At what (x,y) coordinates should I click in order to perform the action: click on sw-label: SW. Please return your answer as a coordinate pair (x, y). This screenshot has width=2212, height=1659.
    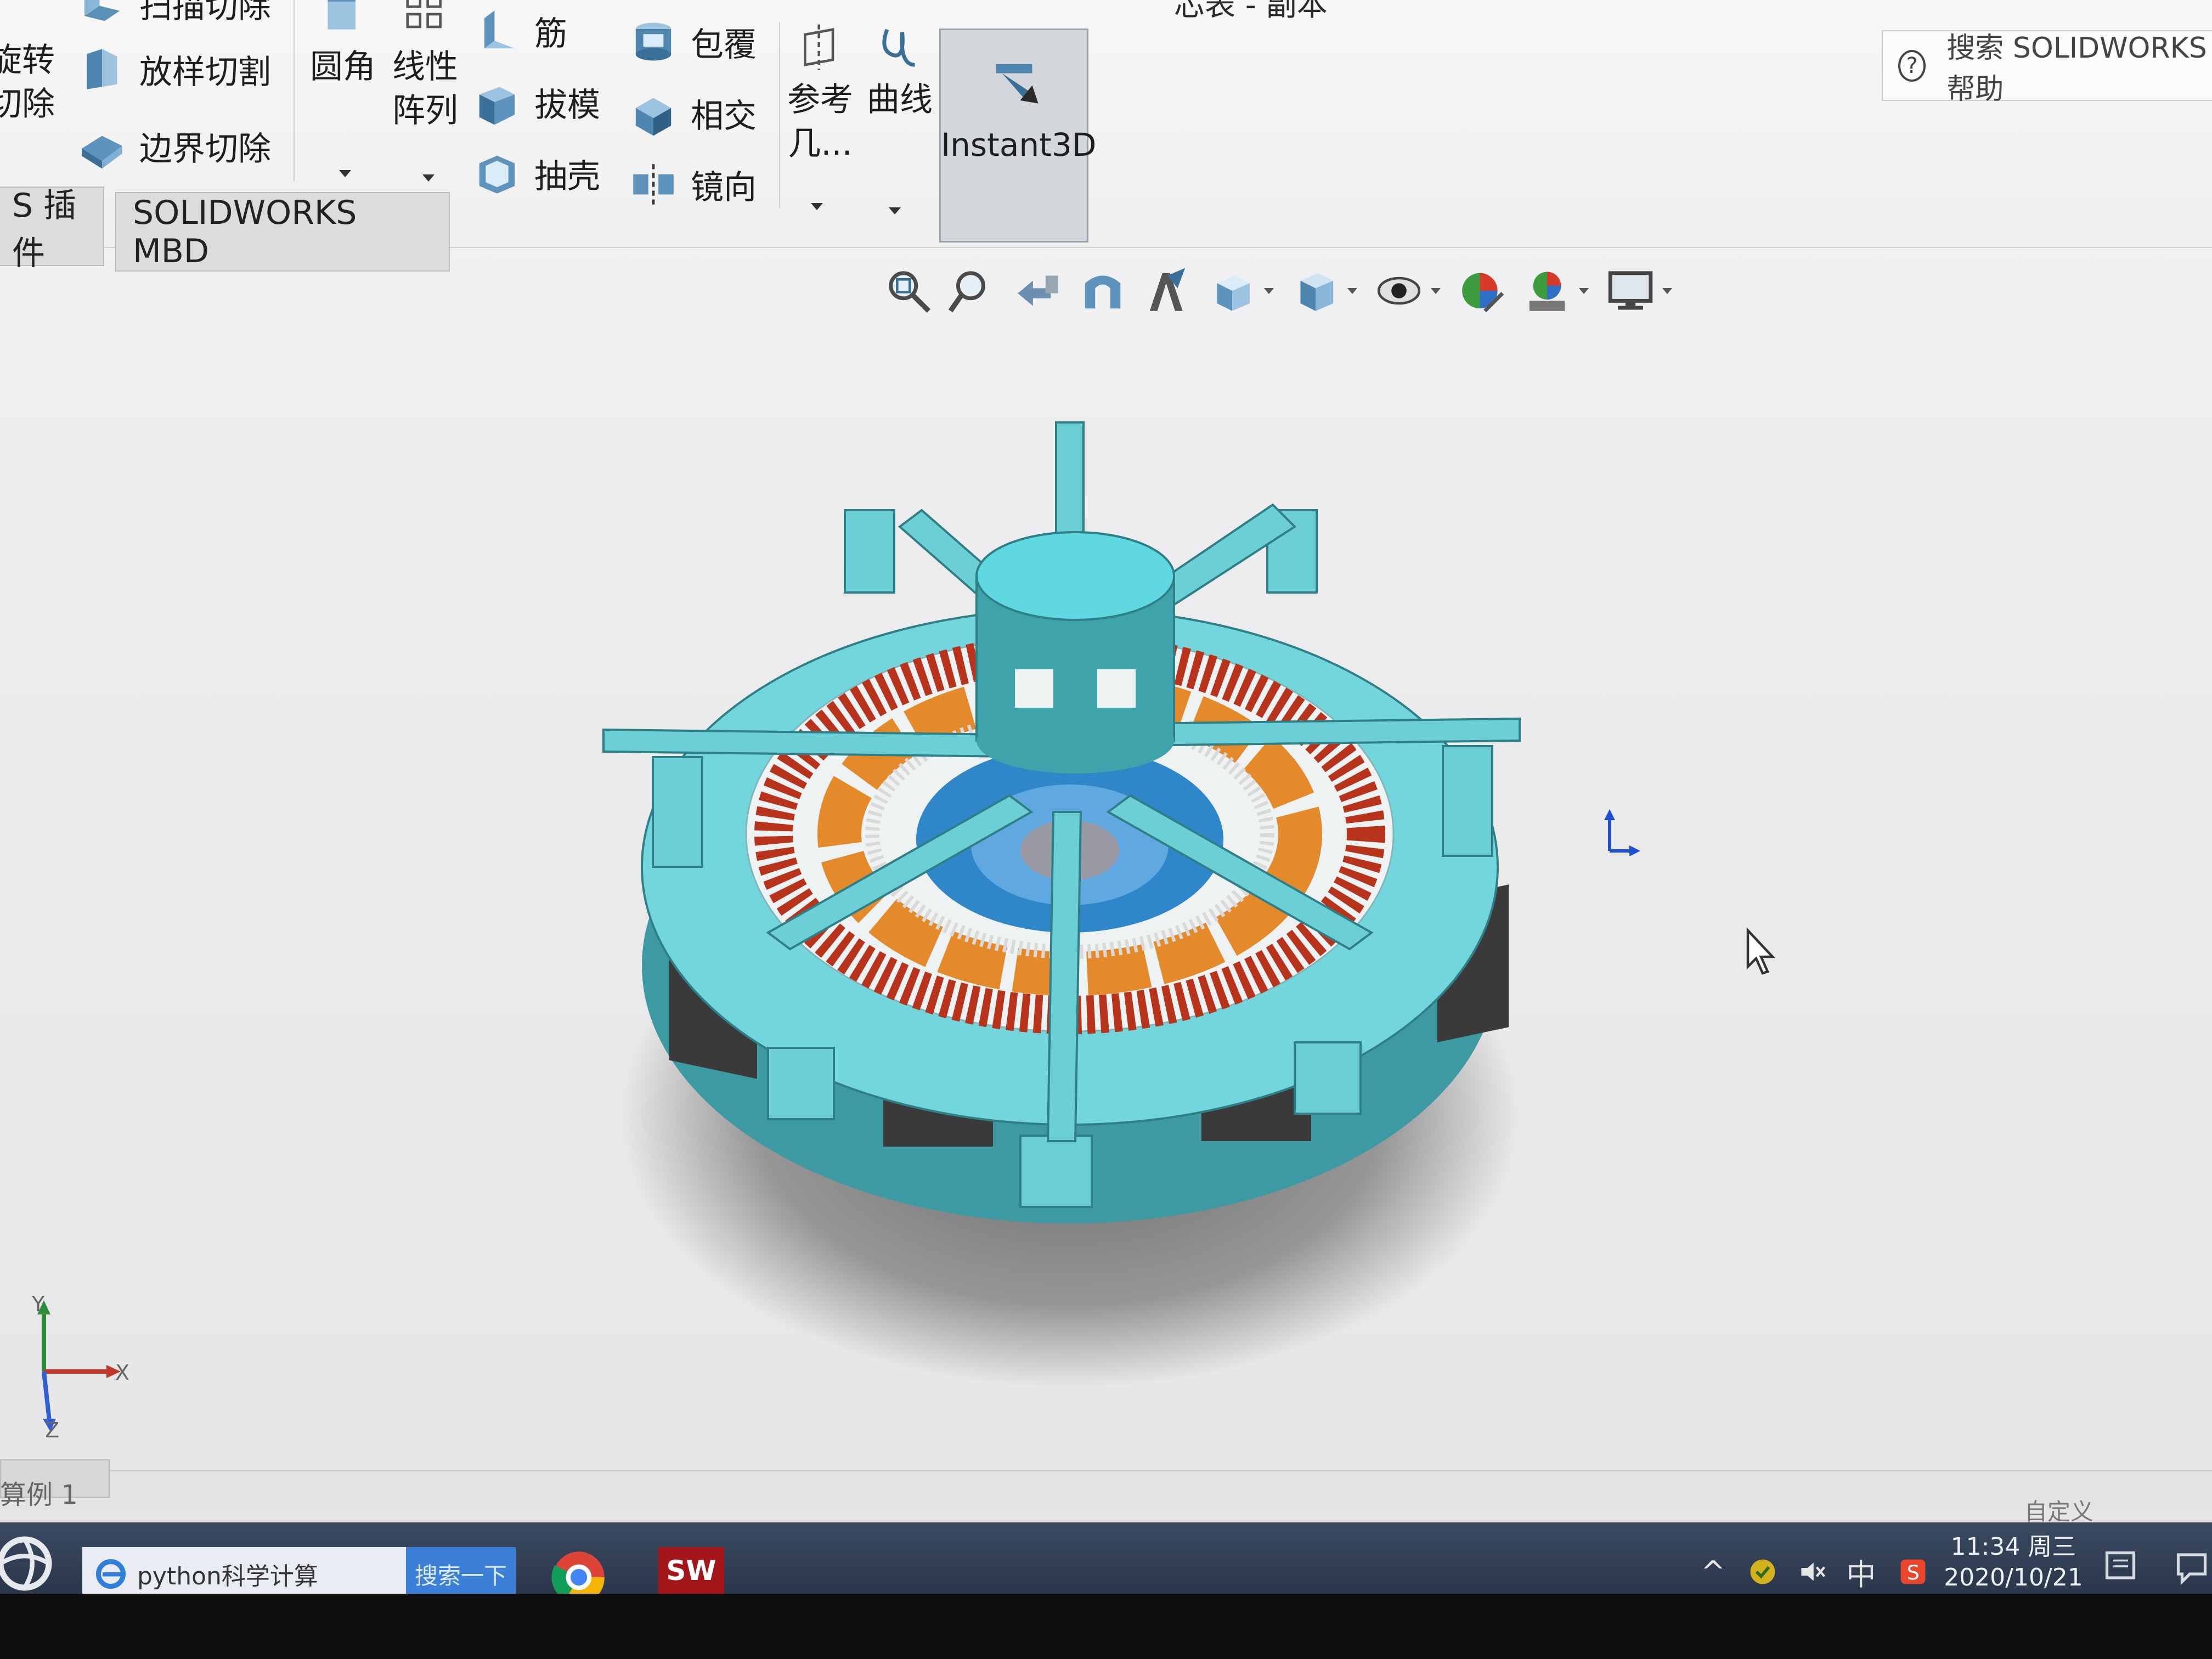
    Looking at the image, I should click on (691, 1571).